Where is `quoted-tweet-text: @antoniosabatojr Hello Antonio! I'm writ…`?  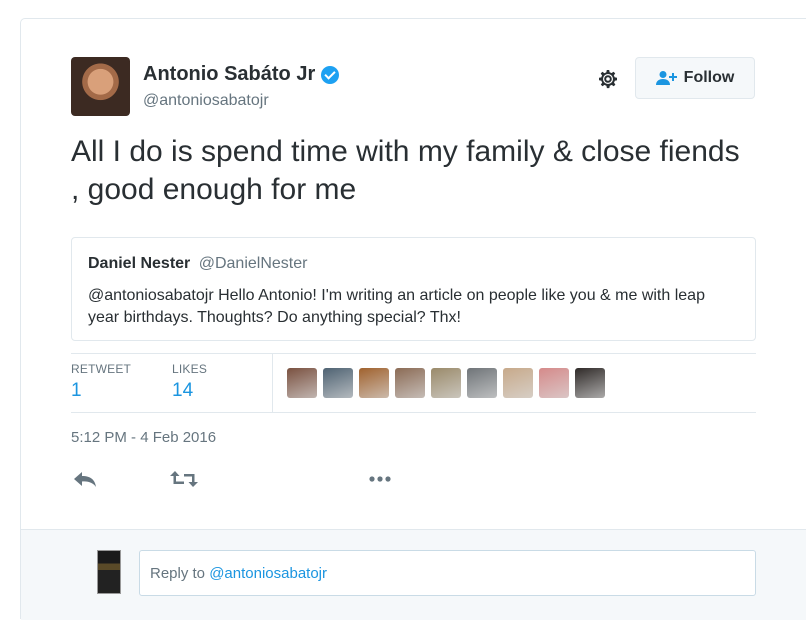 quoted-tweet-text: @antoniosabatojr Hello Antonio! I'm writ… is located at coordinates (396, 306).